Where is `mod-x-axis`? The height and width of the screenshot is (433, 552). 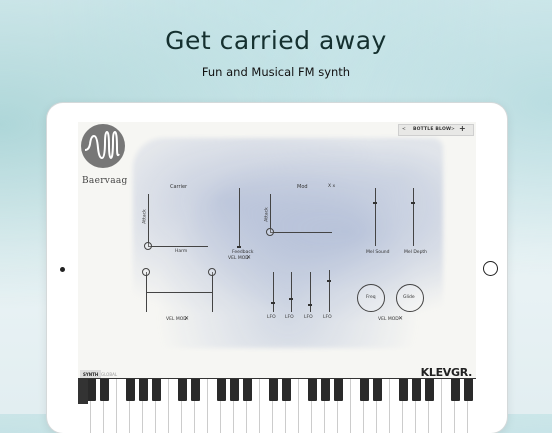 mod-x-axis is located at coordinates (301, 232).